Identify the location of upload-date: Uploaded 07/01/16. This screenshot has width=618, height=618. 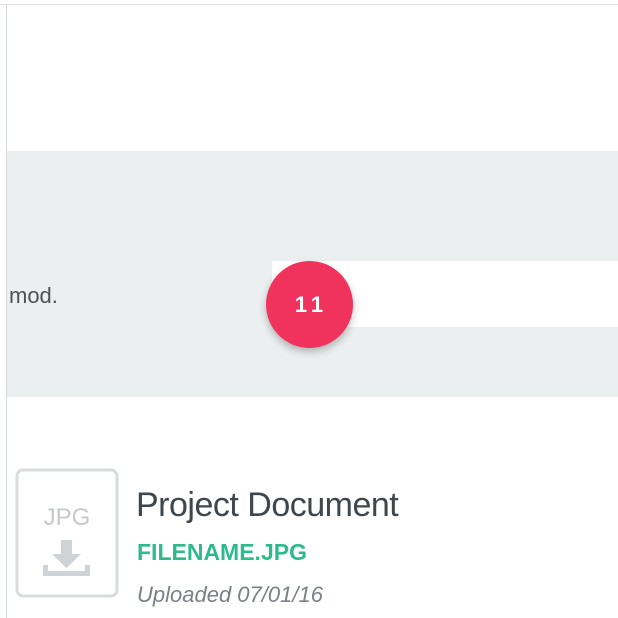
(230, 594).